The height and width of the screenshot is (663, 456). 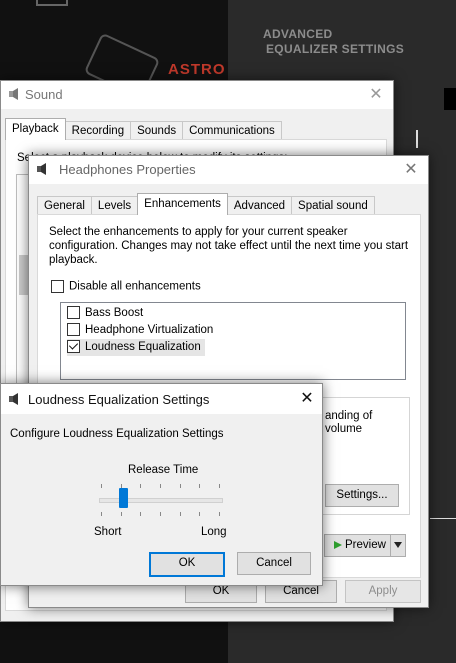 I want to click on preview-dropdown, so click(x=398, y=545).